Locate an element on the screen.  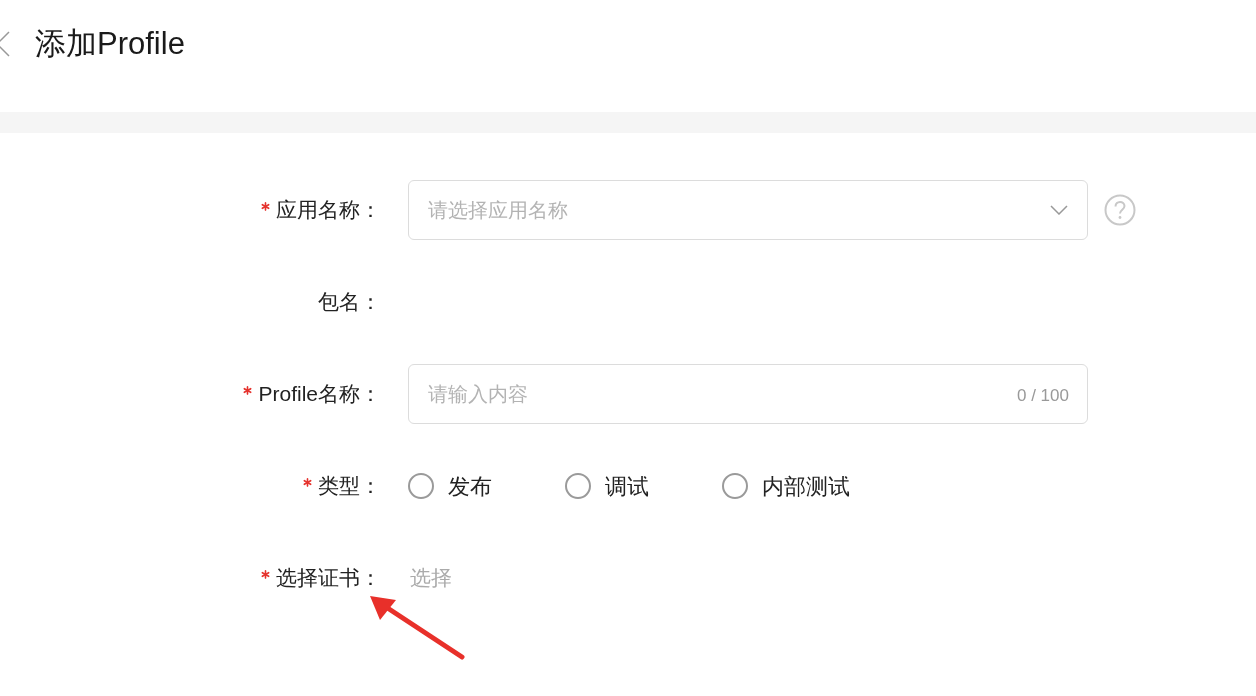
radio-label: 调试 is located at coordinates (627, 486).